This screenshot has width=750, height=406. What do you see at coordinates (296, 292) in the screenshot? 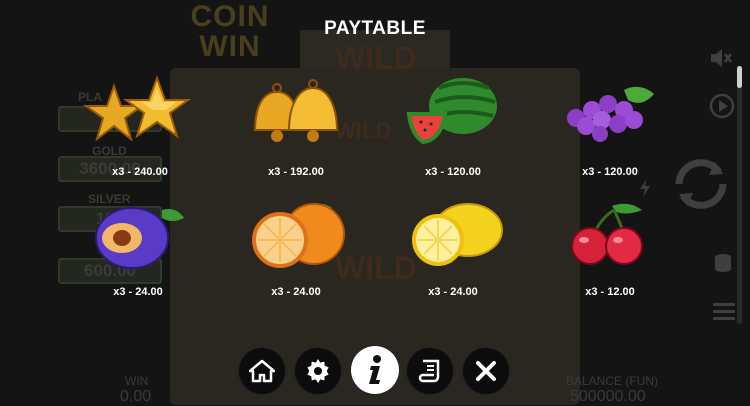
I see `payout-orange: x3 - 24.00` at bounding box center [296, 292].